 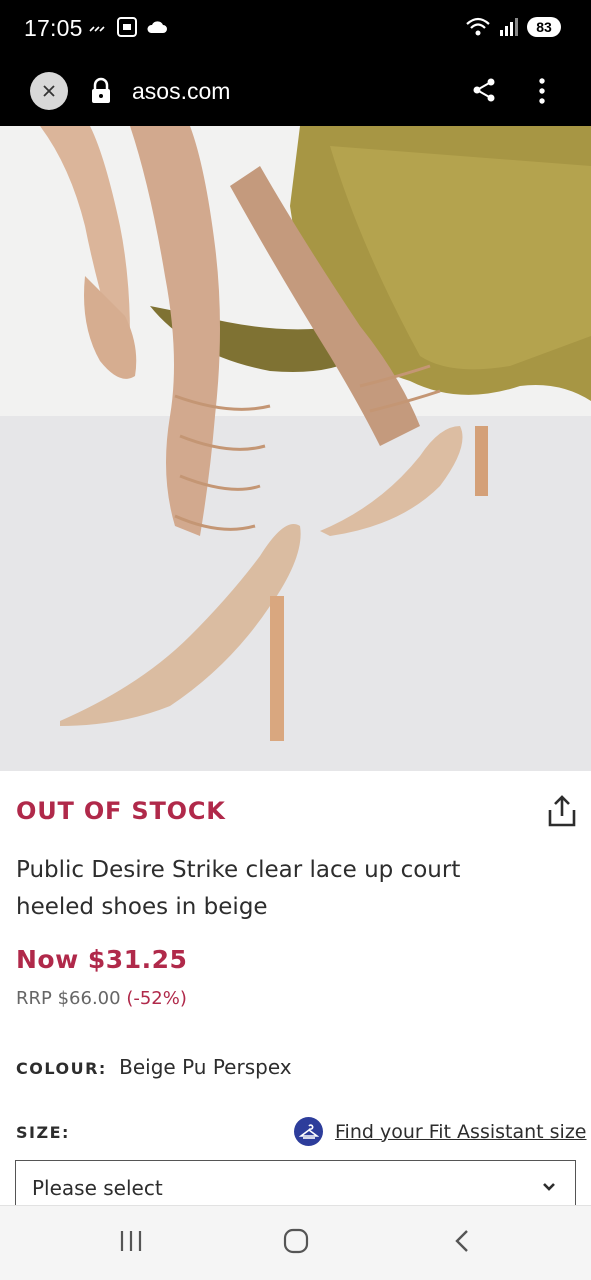 I want to click on size-label: SIZE:, so click(x=43, y=1132).